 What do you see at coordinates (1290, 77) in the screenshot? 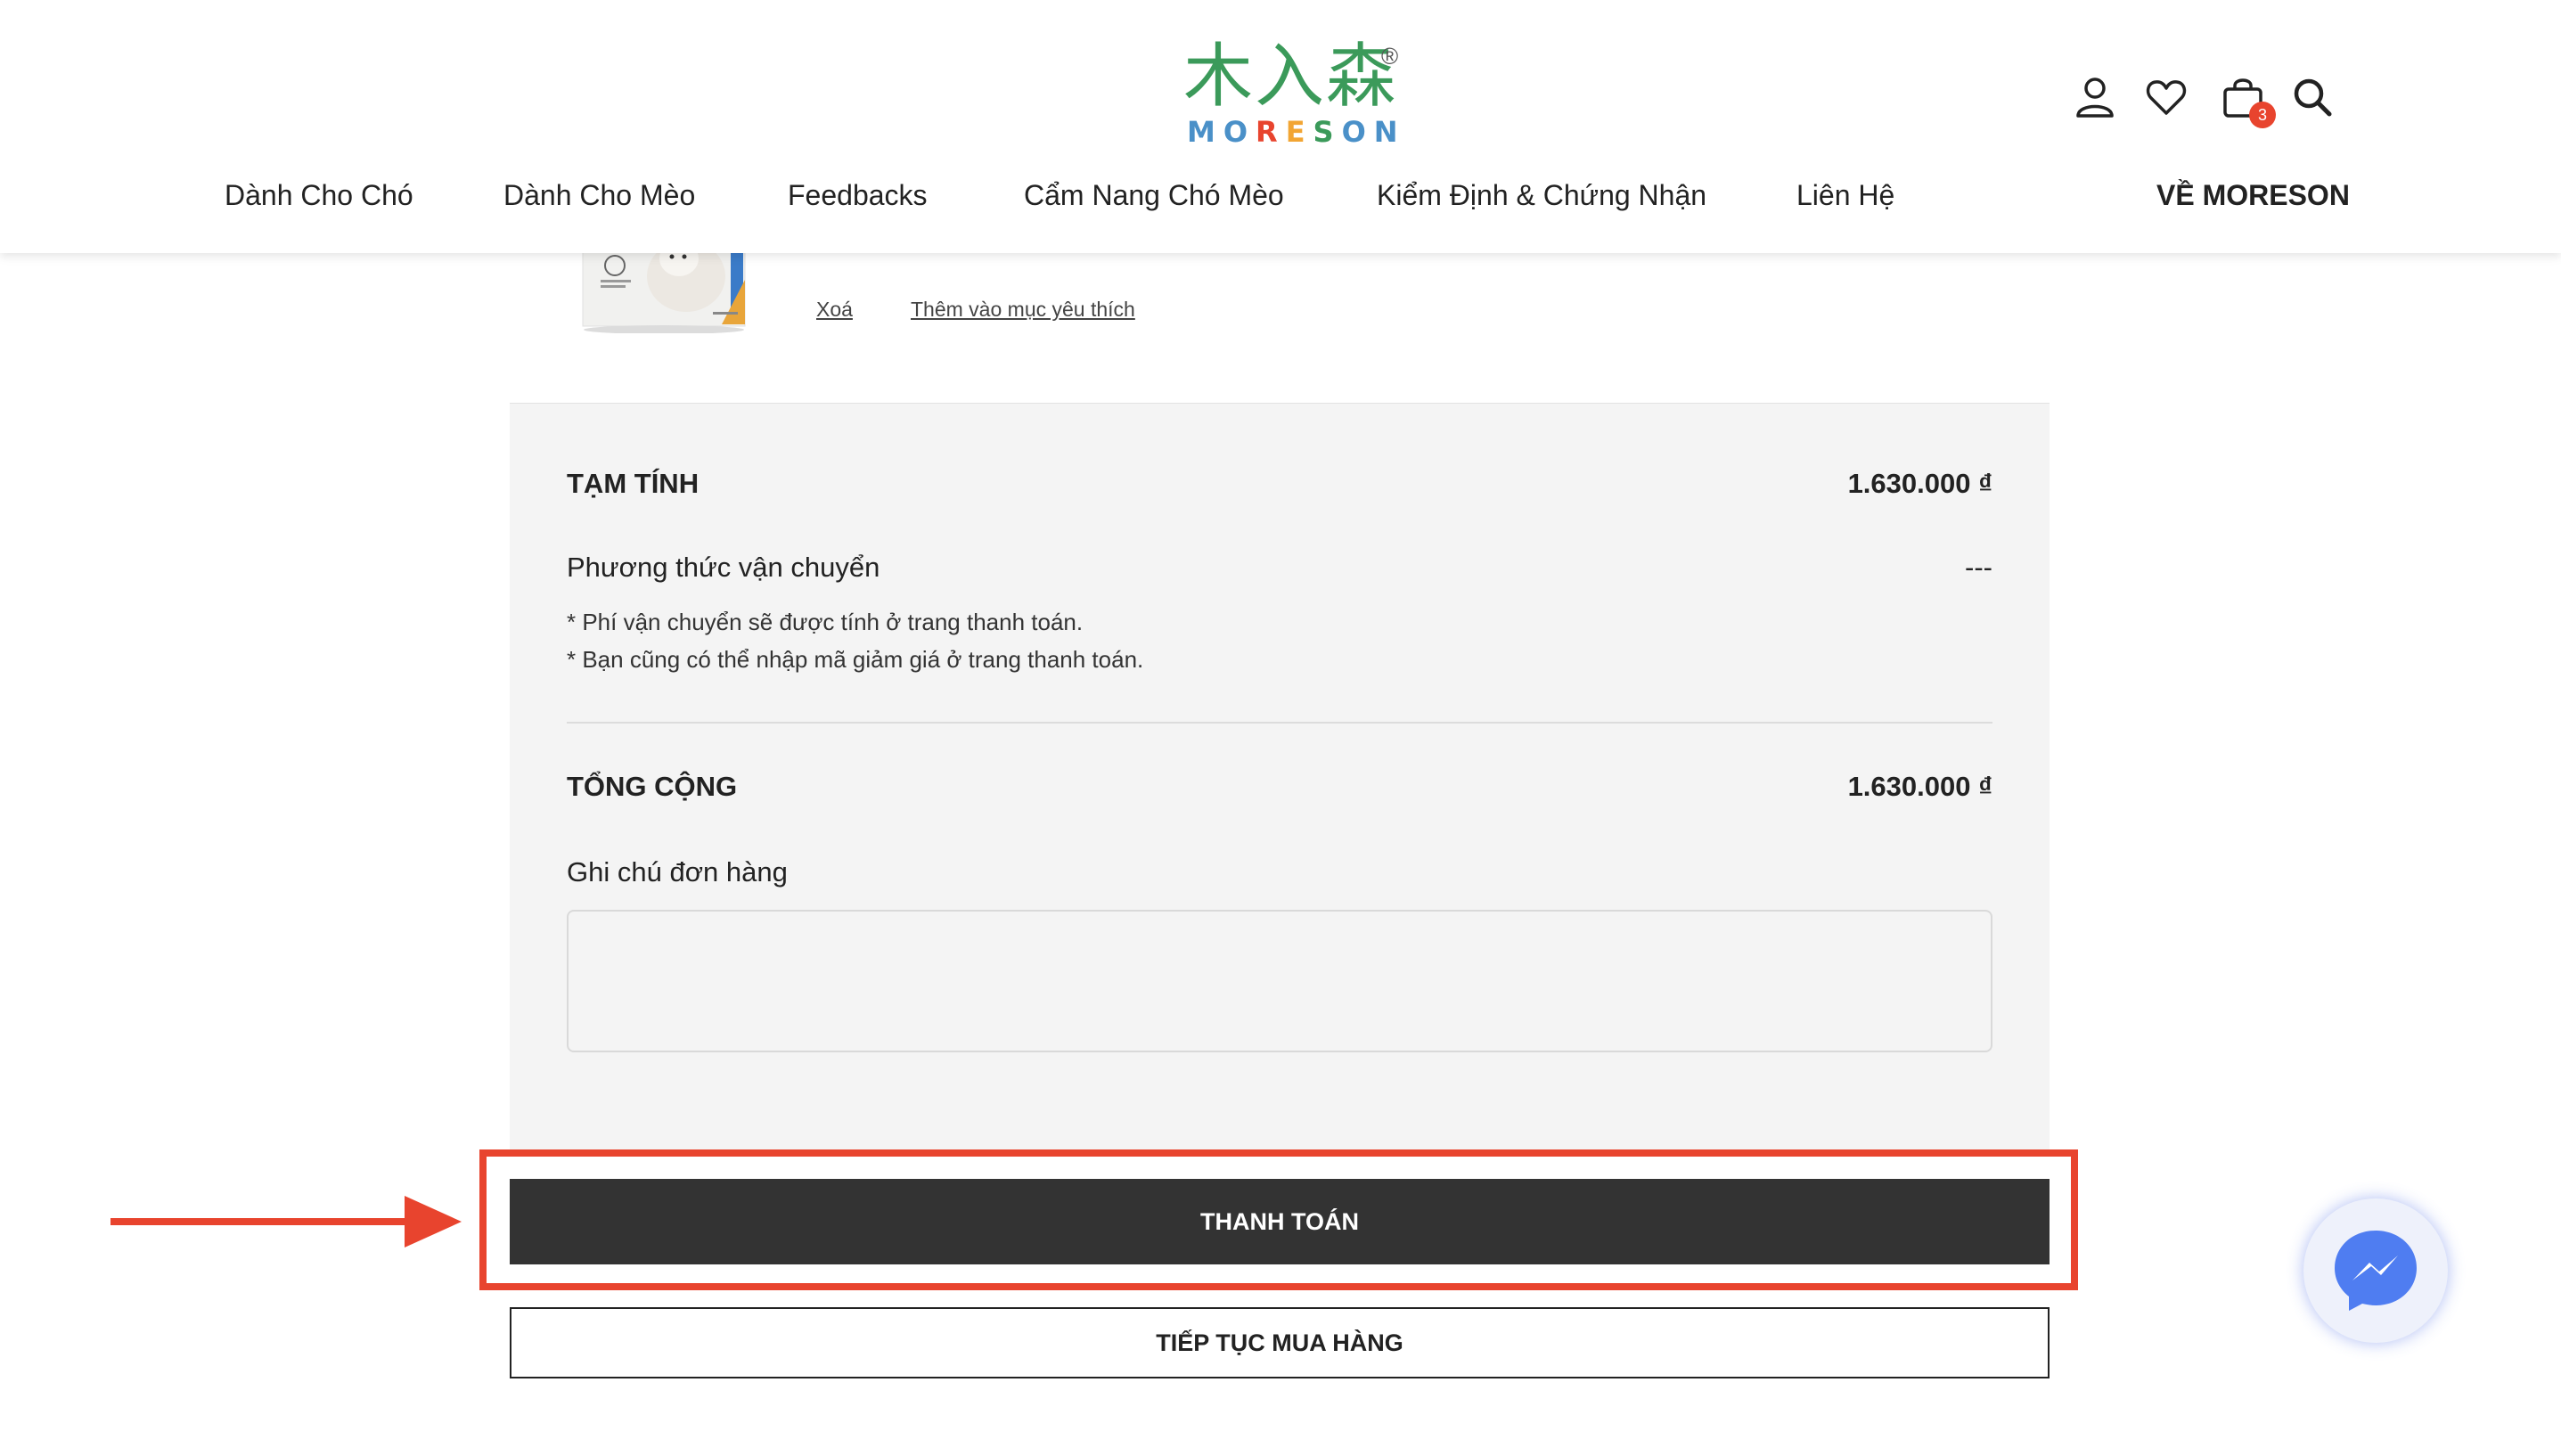
I see `logo-chinese-text: 木入森` at bounding box center [1290, 77].